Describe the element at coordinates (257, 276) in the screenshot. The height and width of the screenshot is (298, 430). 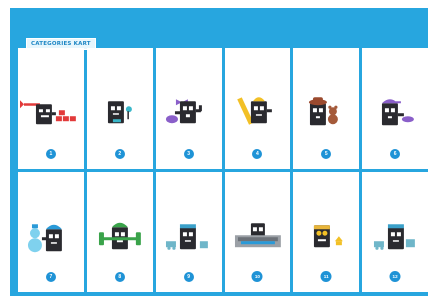
I see `card-number-badge: 10` at that location.